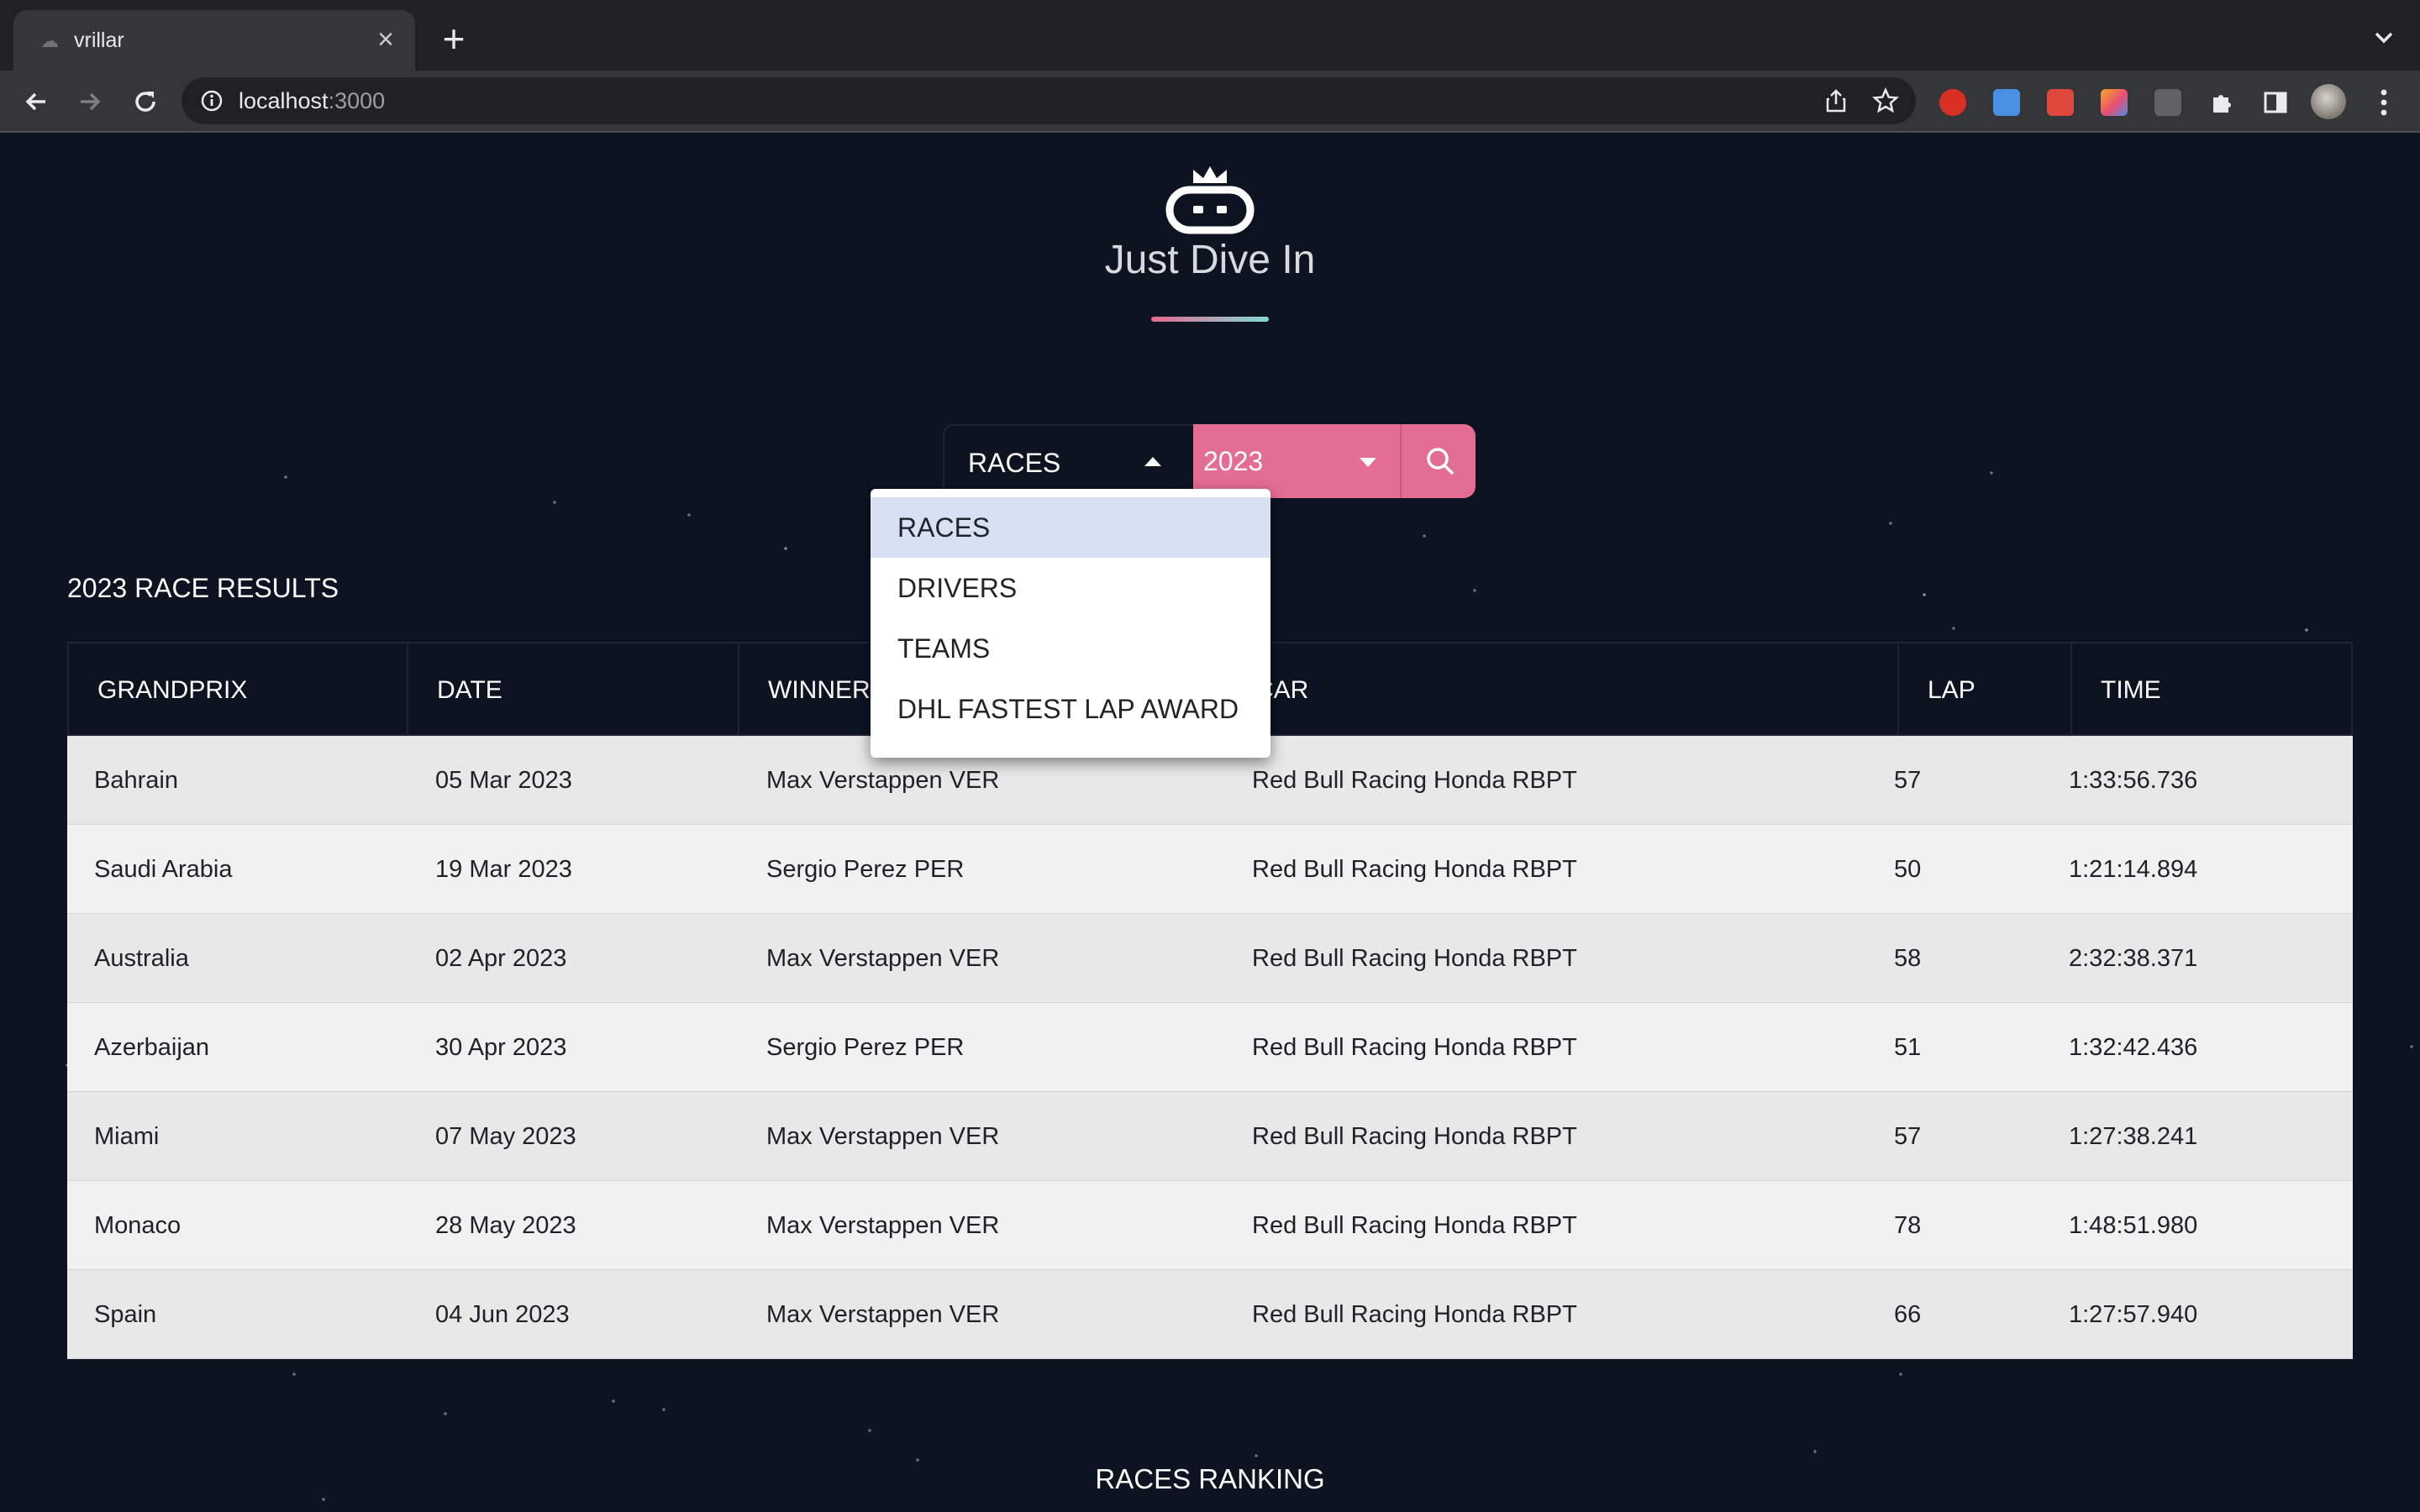 This screenshot has width=2420, height=1512. Describe the element at coordinates (1210, 1478) in the screenshot. I see `ranking-title: RACES RANKING` at that location.